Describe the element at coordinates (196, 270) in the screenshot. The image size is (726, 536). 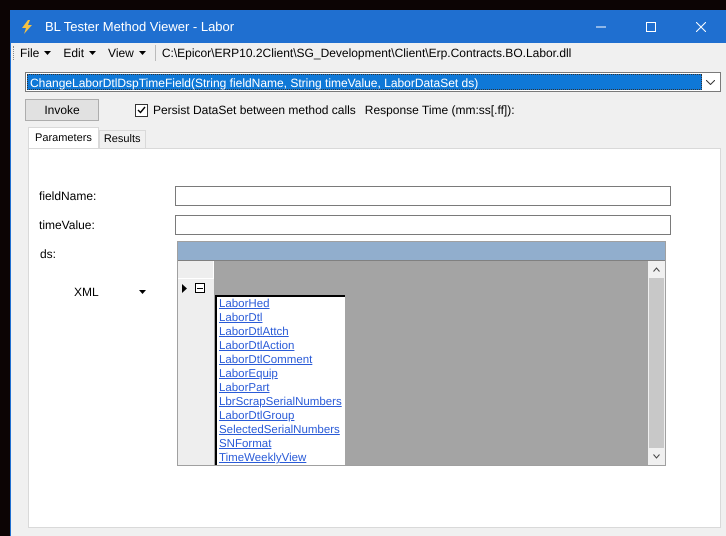
I see `grid-header-cell` at that location.